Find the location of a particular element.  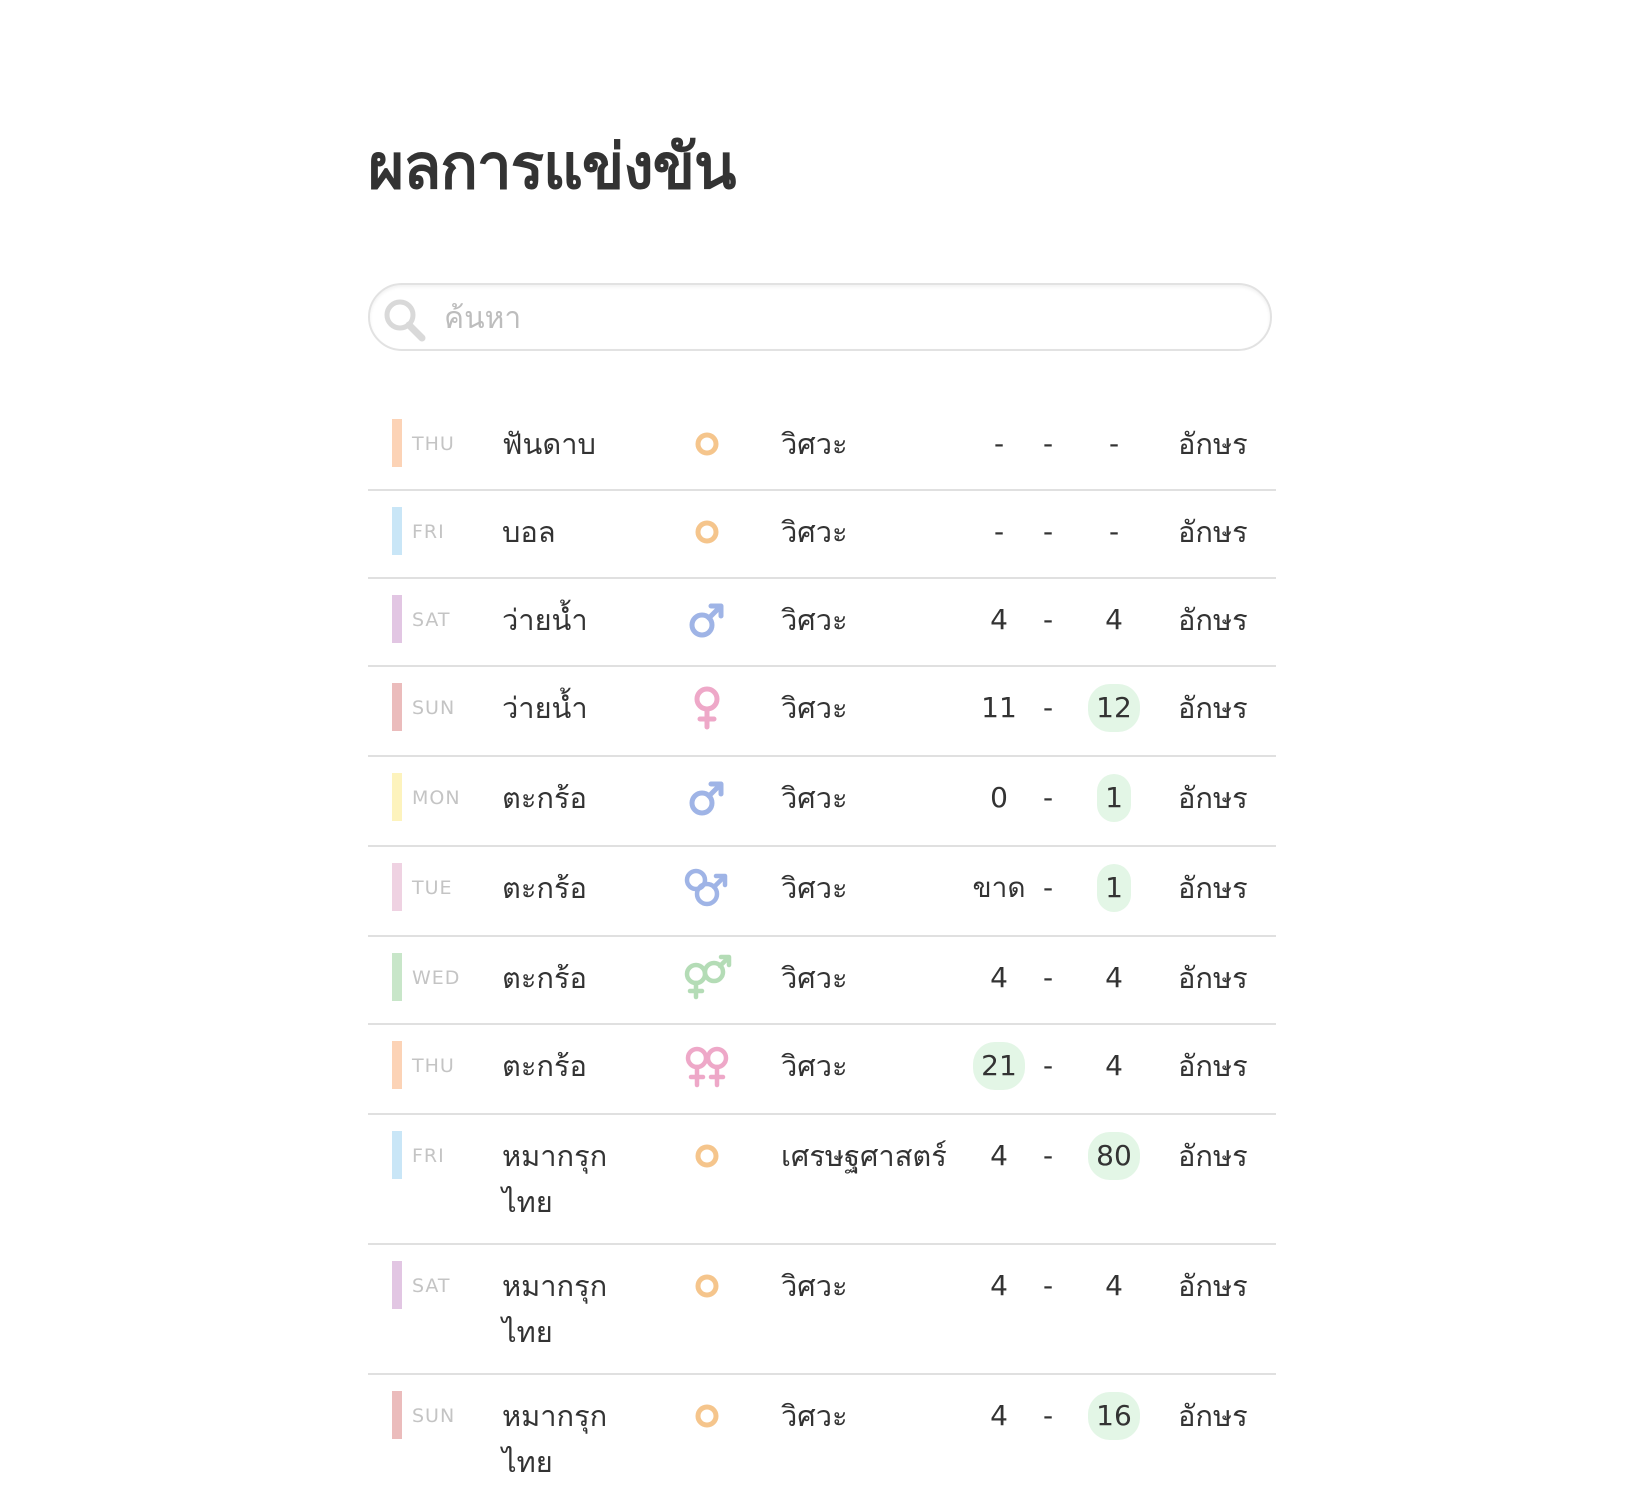

search-icon is located at coordinates (405, 320).